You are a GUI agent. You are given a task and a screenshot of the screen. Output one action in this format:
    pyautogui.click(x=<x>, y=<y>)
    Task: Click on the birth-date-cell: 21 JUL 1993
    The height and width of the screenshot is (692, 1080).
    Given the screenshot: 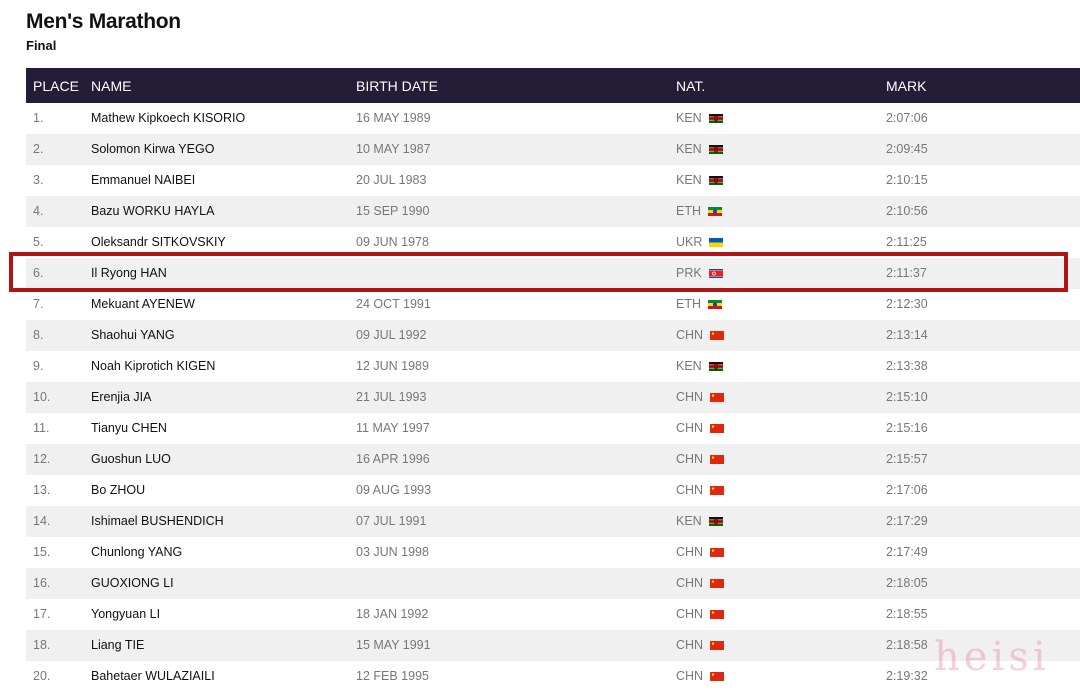 What is the action you would take?
    pyautogui.click(x=391, y=397)
    